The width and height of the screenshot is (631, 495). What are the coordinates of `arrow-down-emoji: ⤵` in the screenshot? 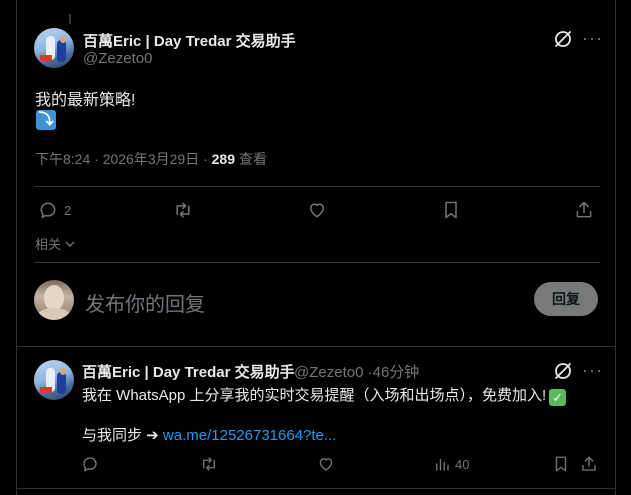 It's located at (46, 120).